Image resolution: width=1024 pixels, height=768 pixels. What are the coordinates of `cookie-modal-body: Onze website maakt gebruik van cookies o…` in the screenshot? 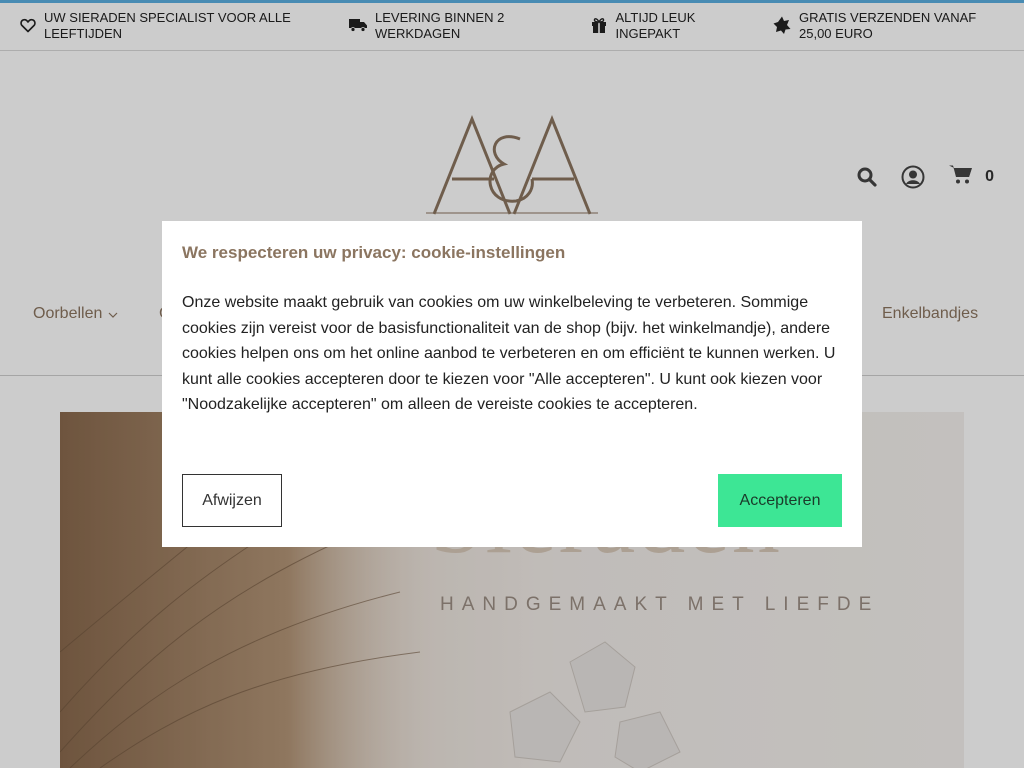 It's located at (509, 354).